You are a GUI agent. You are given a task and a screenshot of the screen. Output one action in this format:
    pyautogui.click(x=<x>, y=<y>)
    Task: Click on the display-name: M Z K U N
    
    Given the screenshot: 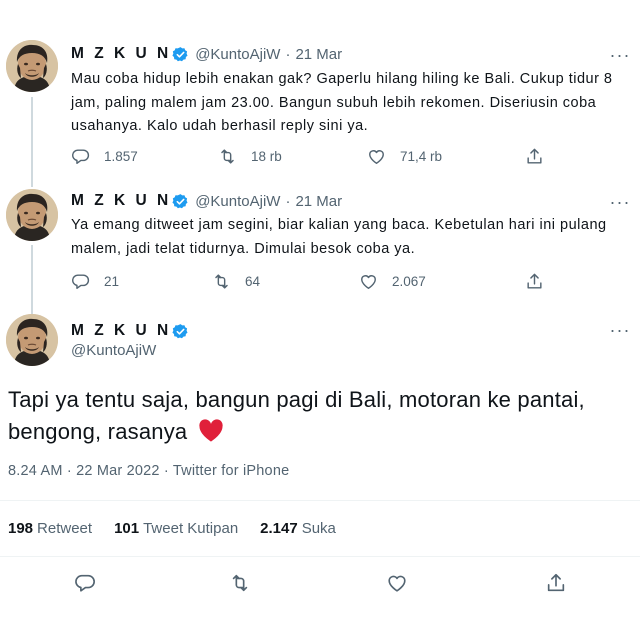 What is the action you would take?
    pyautogui.click(x=121, y=331)
    